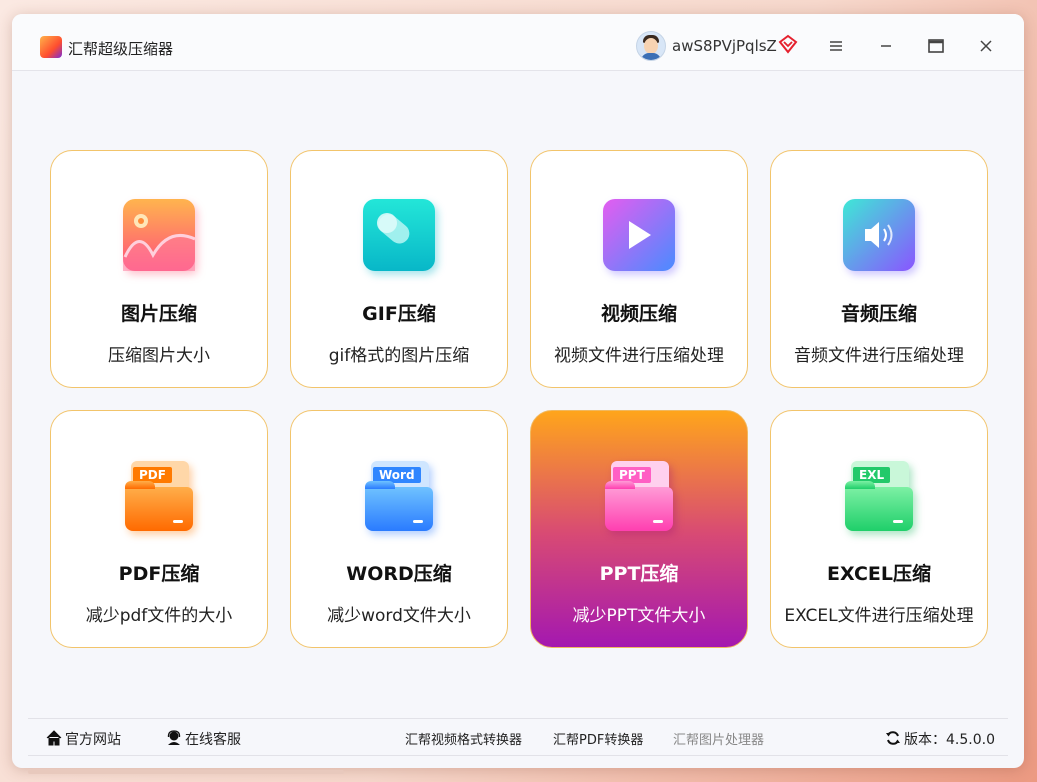 The height and width of the screenshot is (782, 1037). What do you see at coordinates (174, 737) in the screenshot?
I see `support-headset-icon` at bounding box center [174, 737].